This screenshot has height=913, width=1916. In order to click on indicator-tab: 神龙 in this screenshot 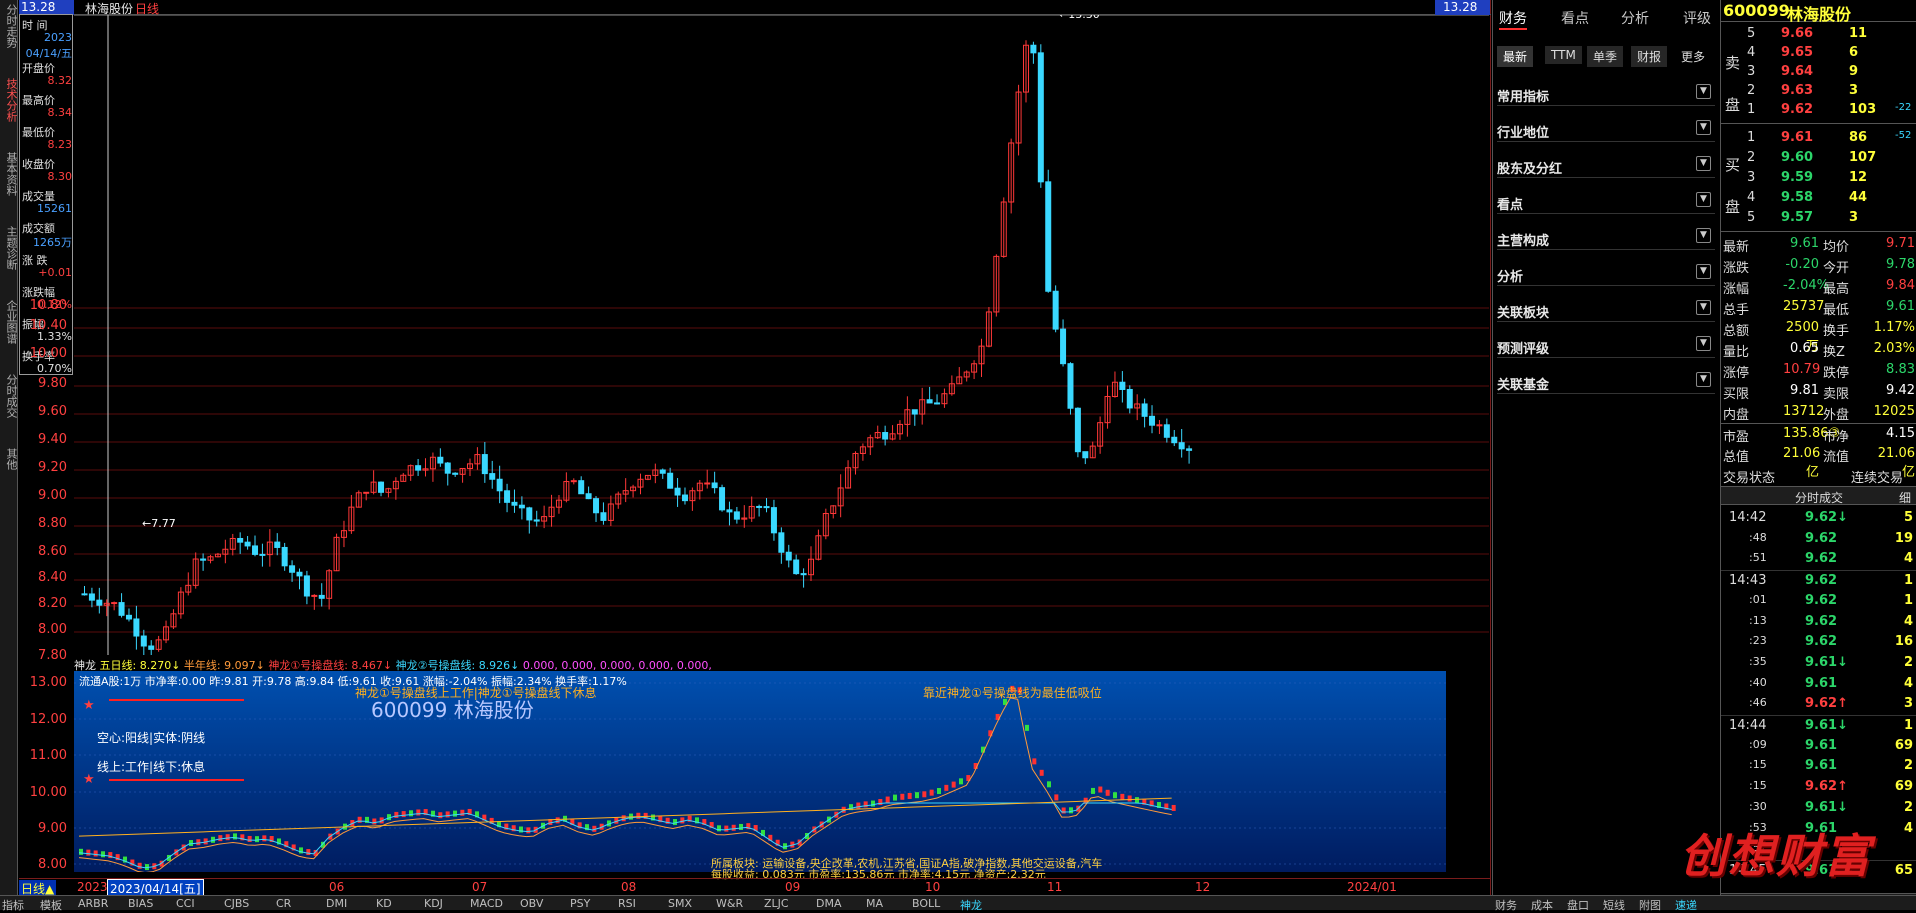, I will do `click(971, 905)`.